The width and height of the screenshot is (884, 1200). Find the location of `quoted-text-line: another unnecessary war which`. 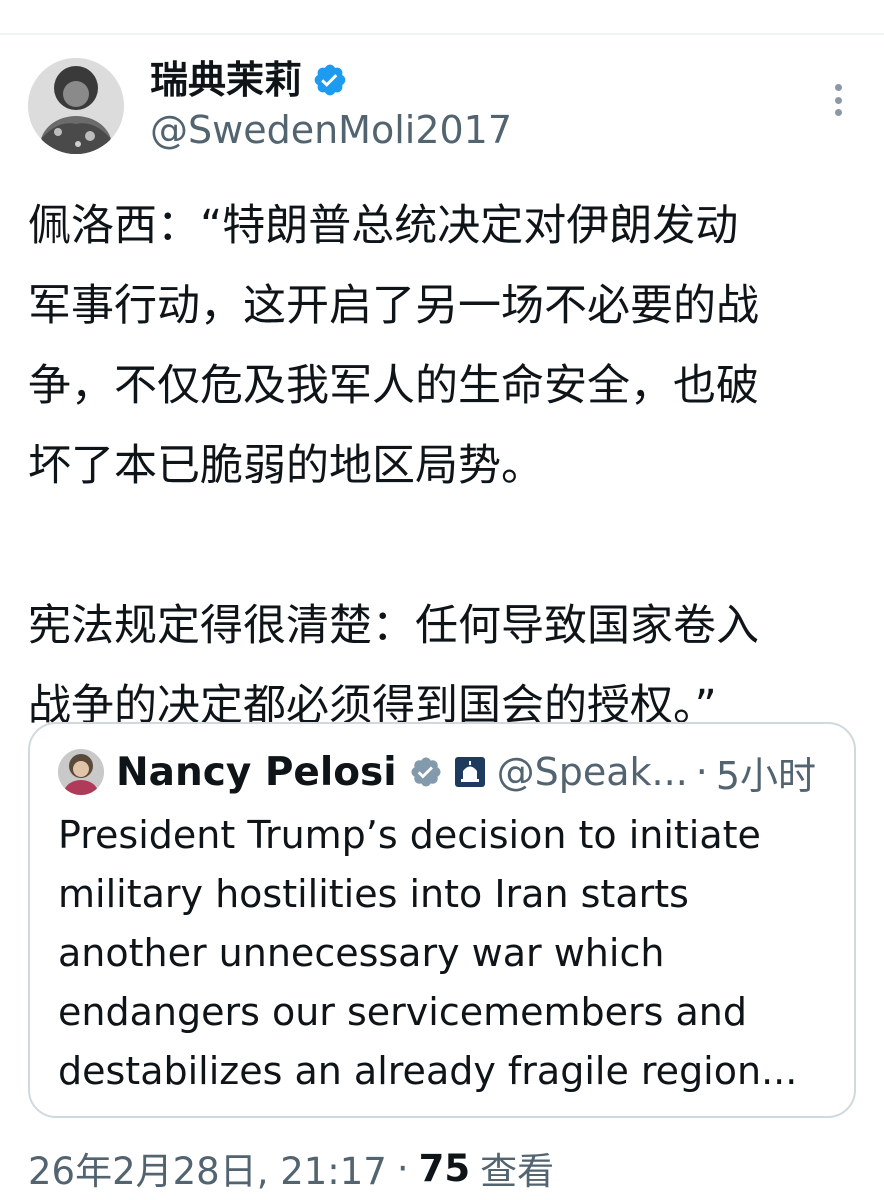

quoted-text-line: another unnecessary war which is located at coordinates (361, 953).